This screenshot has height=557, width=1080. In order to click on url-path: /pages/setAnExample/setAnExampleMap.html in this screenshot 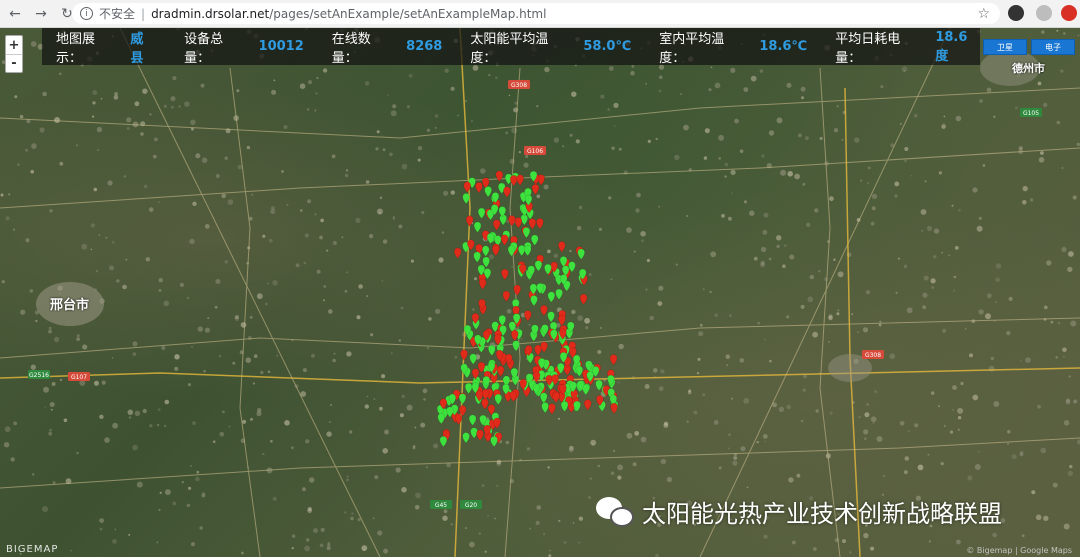, I will do `click(408, 13)`.